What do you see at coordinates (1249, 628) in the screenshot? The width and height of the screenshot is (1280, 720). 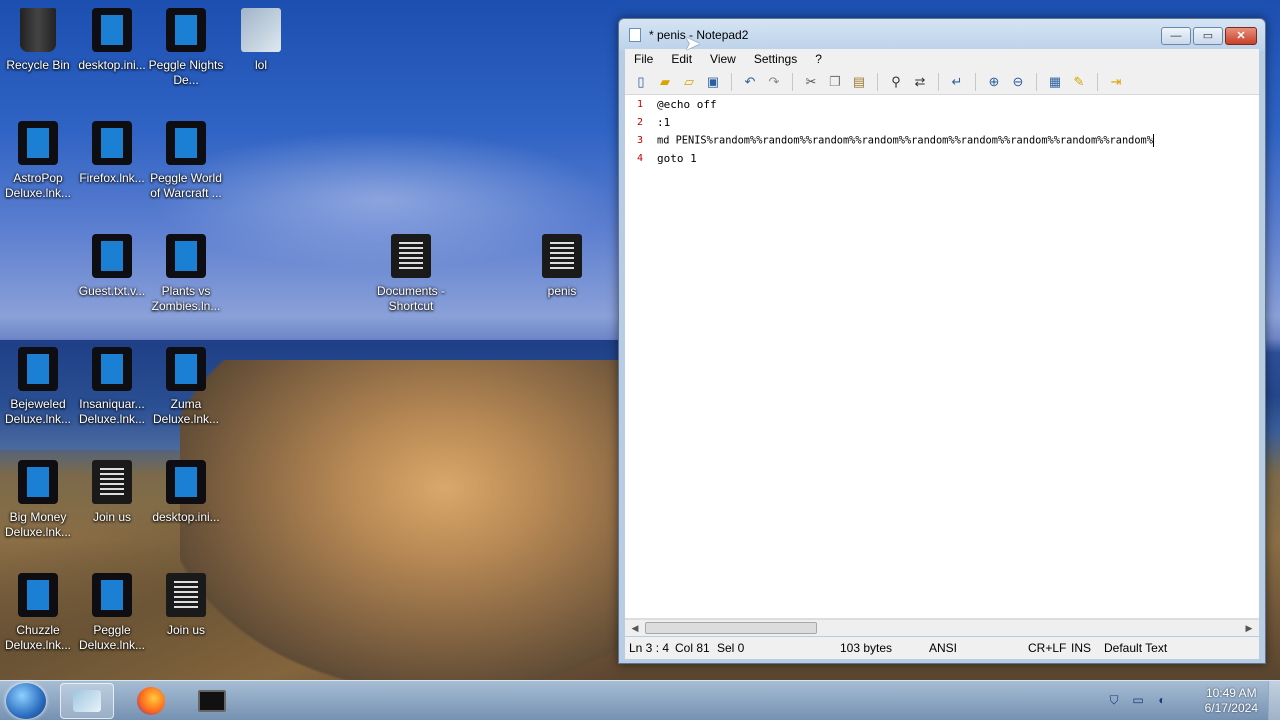 I see `scroll-right-icon: ▶` at bounding box center [1249, 628].